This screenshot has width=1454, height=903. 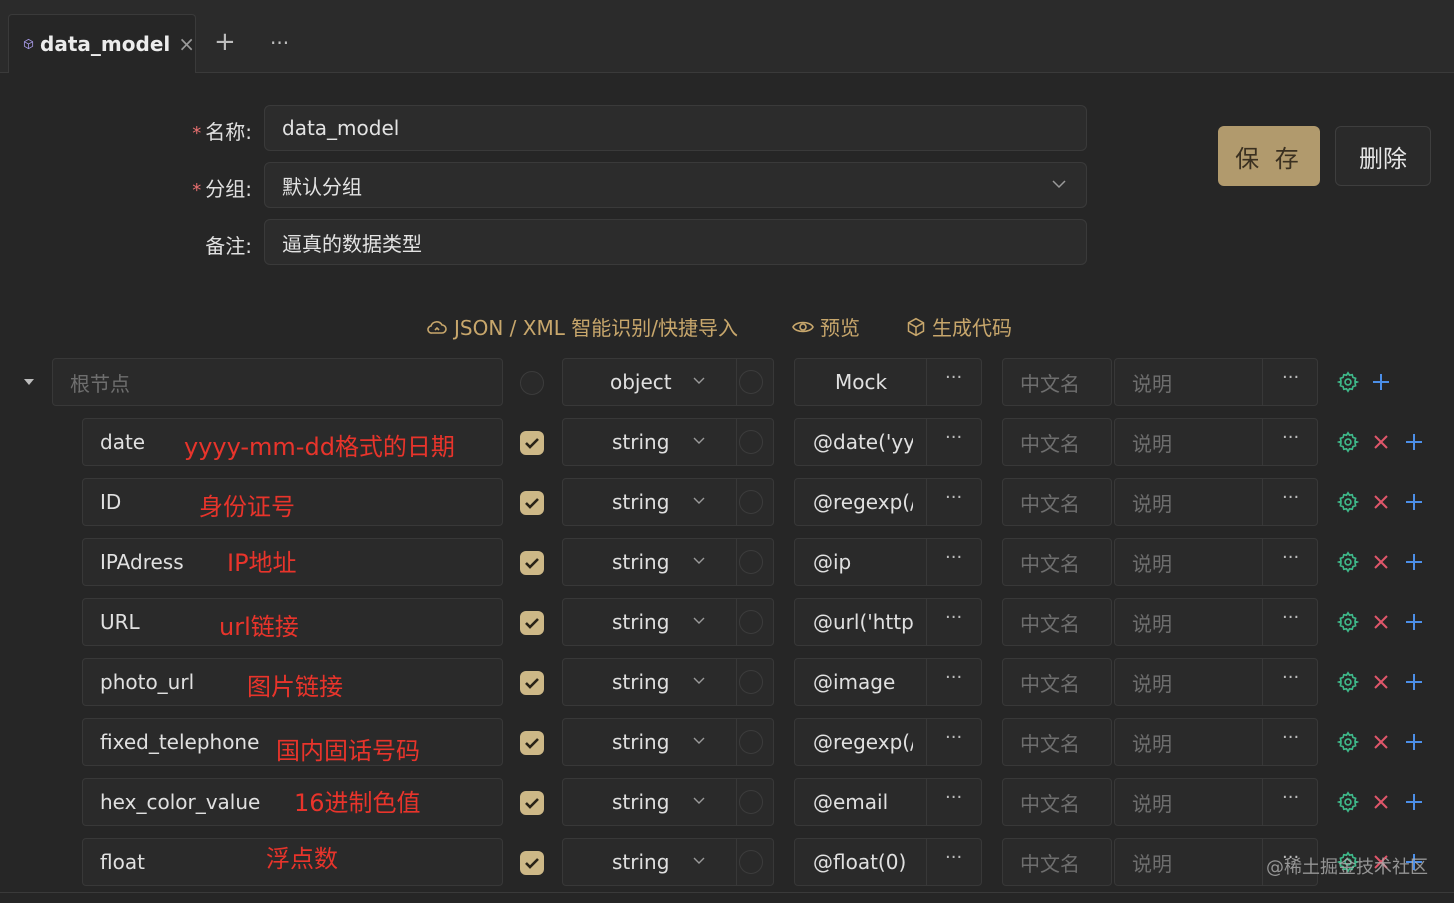 I want to click on save-button: 保 存, so click(x=1269, y=156).